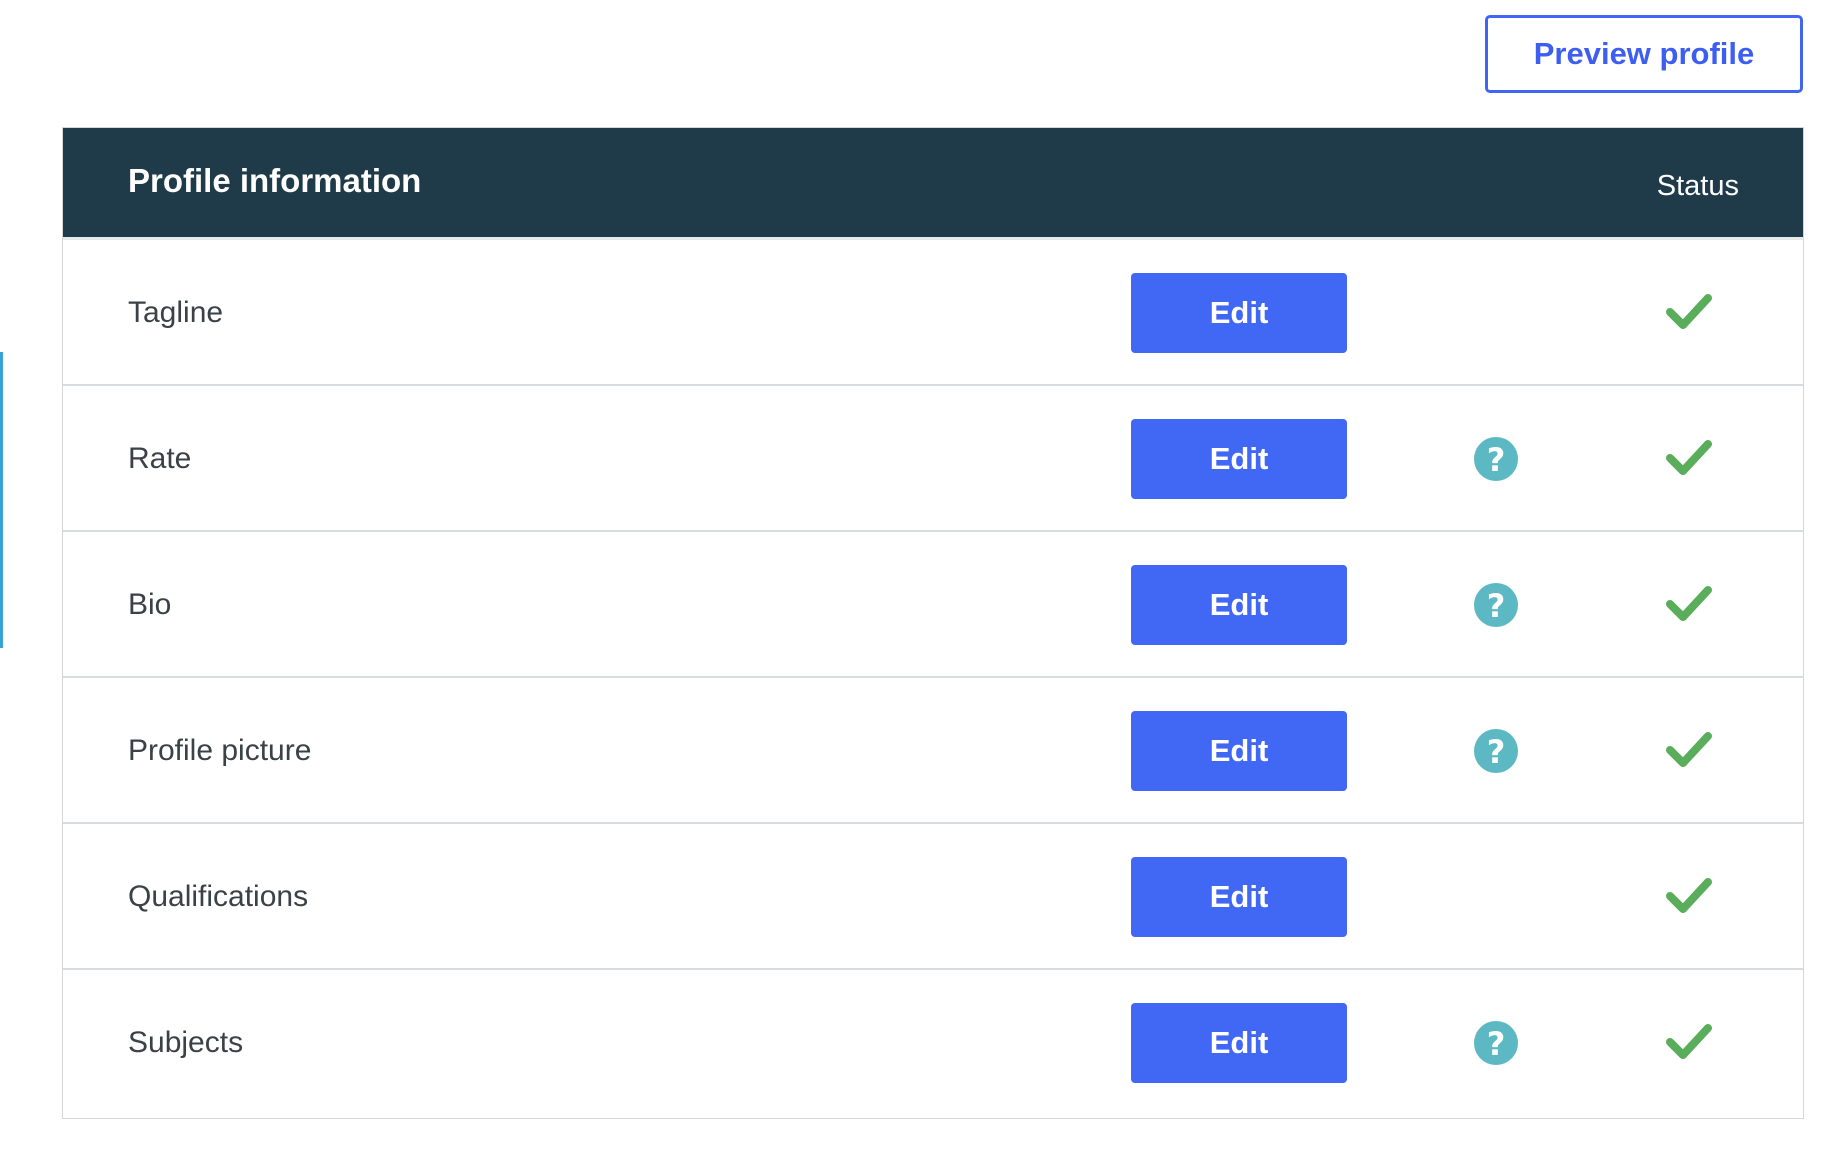 This screenshot has width=1826, height=1150. I want to click on edit-profile-picture-button: Edit, so click(1239, 751).